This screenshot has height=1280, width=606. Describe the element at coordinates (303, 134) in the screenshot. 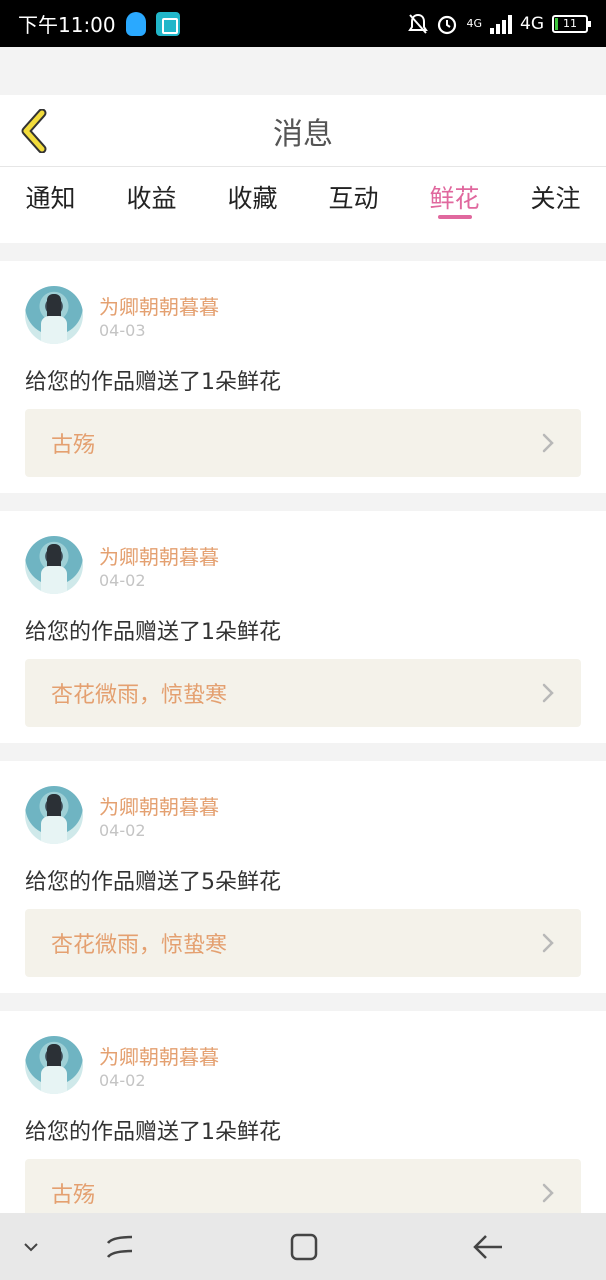

I see `page-title: 消息` at that location.